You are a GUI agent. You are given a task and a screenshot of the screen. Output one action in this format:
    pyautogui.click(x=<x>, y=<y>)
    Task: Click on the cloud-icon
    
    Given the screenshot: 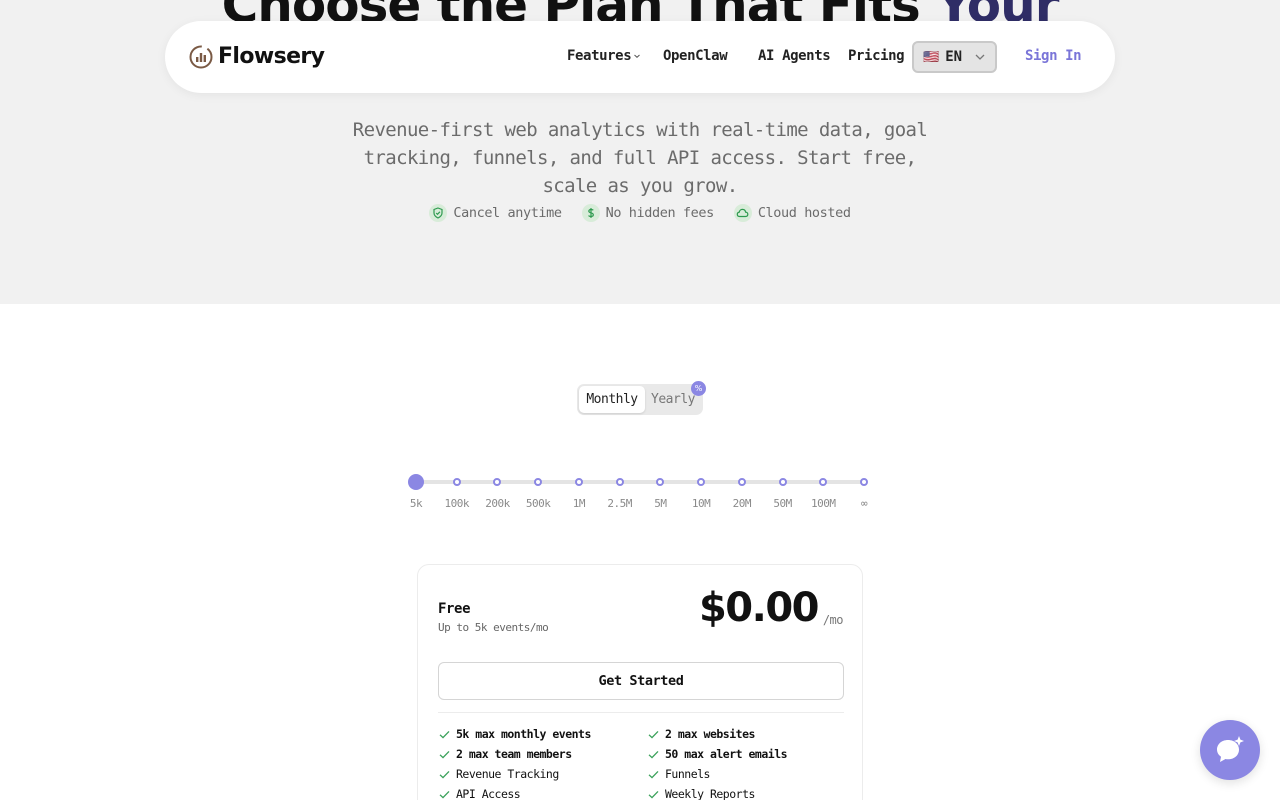 What is the action you would take?
    pyautogui.click(x=742, y=213)
    